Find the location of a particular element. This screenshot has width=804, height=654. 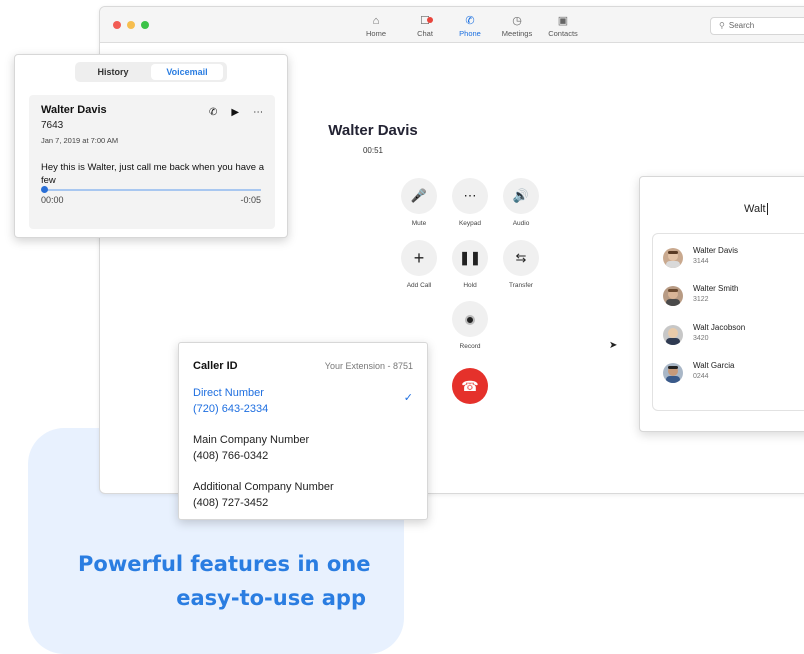

text-caret is located at coordinates (767, 209).